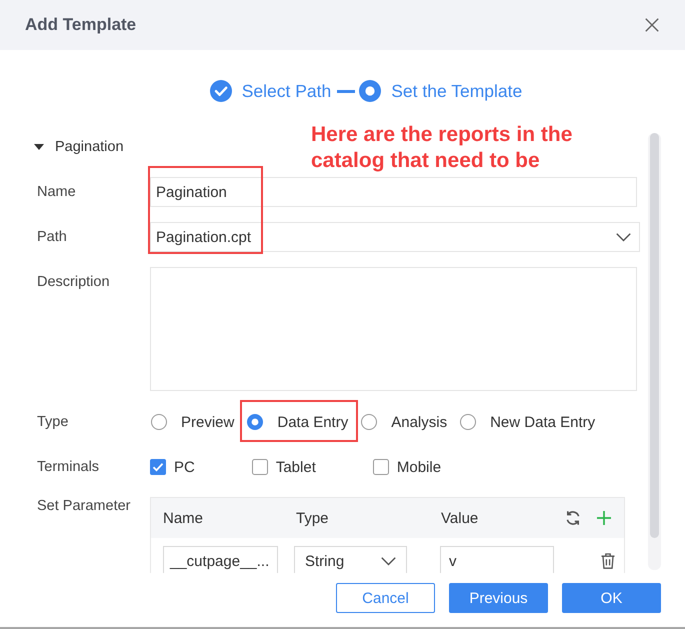  Describe the element at coordinates (183, 518) in the screenshot. I see `column-header: Name` at that location.